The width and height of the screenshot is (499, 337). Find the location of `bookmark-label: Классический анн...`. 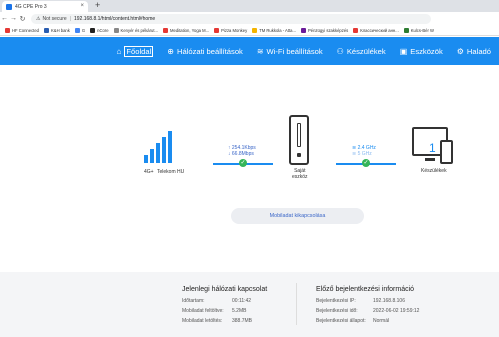

bookmark-label: Классический анн... is located at coordinates (379, 30).